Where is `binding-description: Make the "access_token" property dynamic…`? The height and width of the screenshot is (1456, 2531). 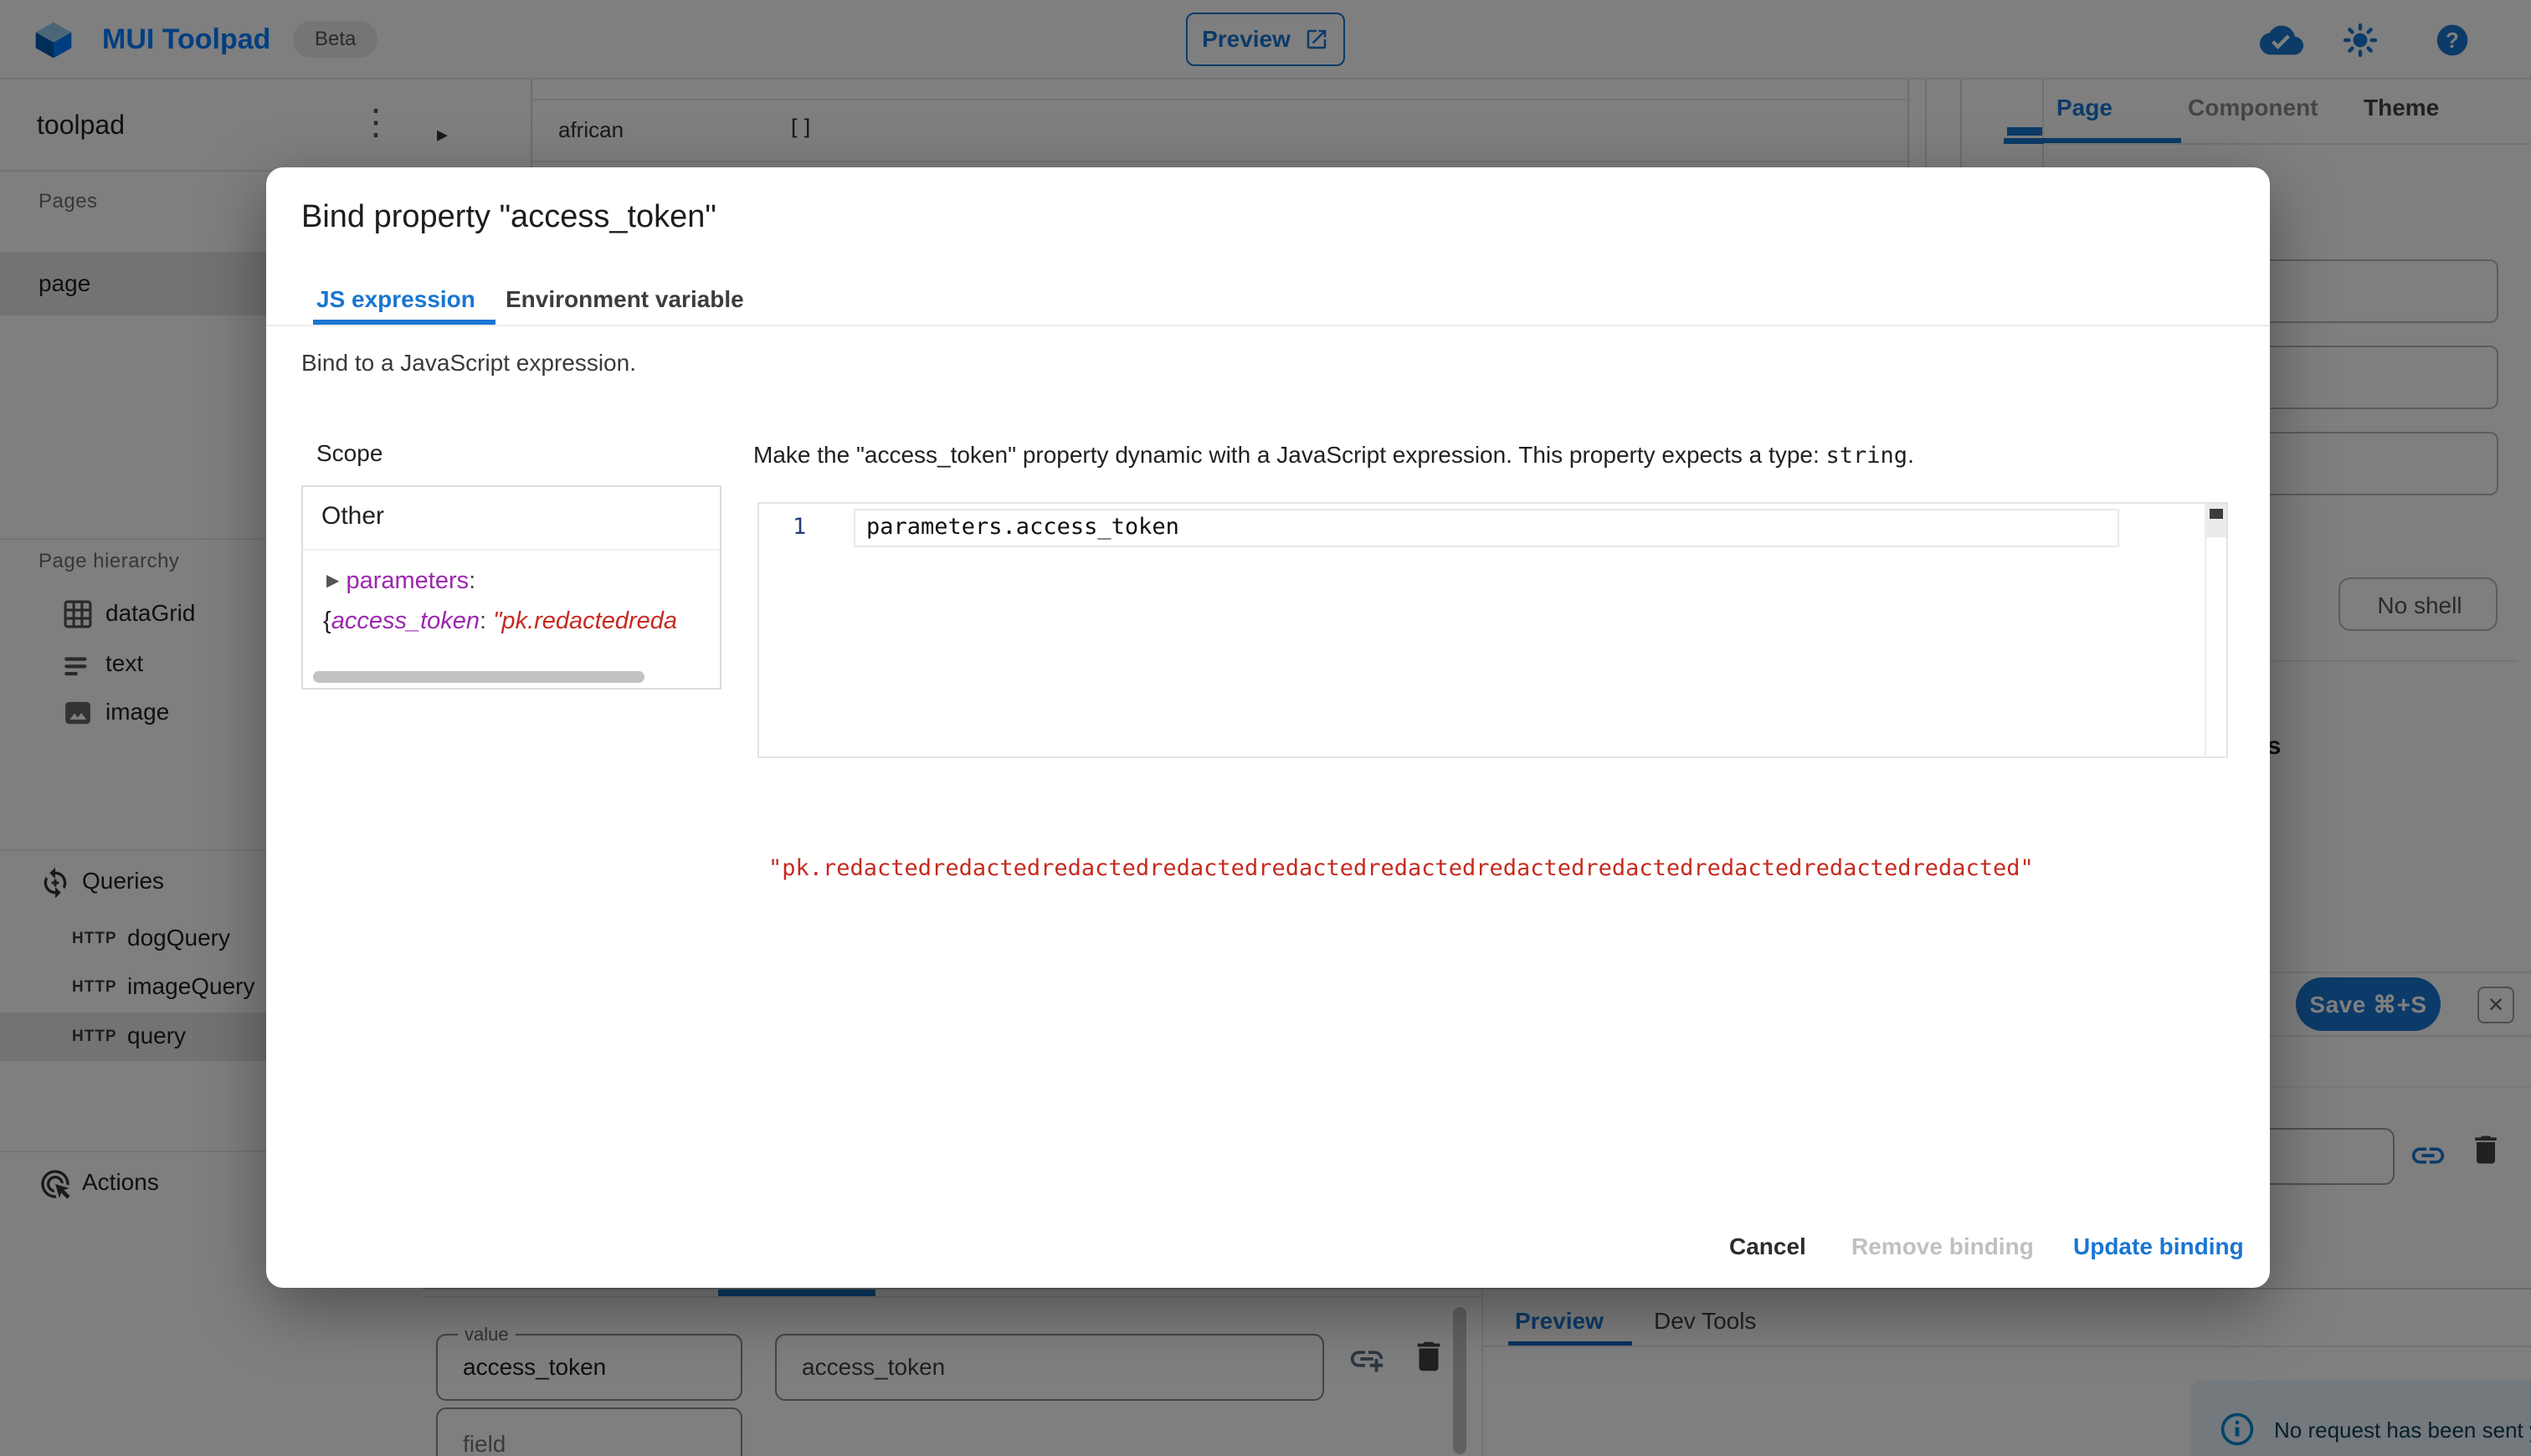 binding-description: Make the "access_token" property dynamic… is located at coordinates (1494, 455).